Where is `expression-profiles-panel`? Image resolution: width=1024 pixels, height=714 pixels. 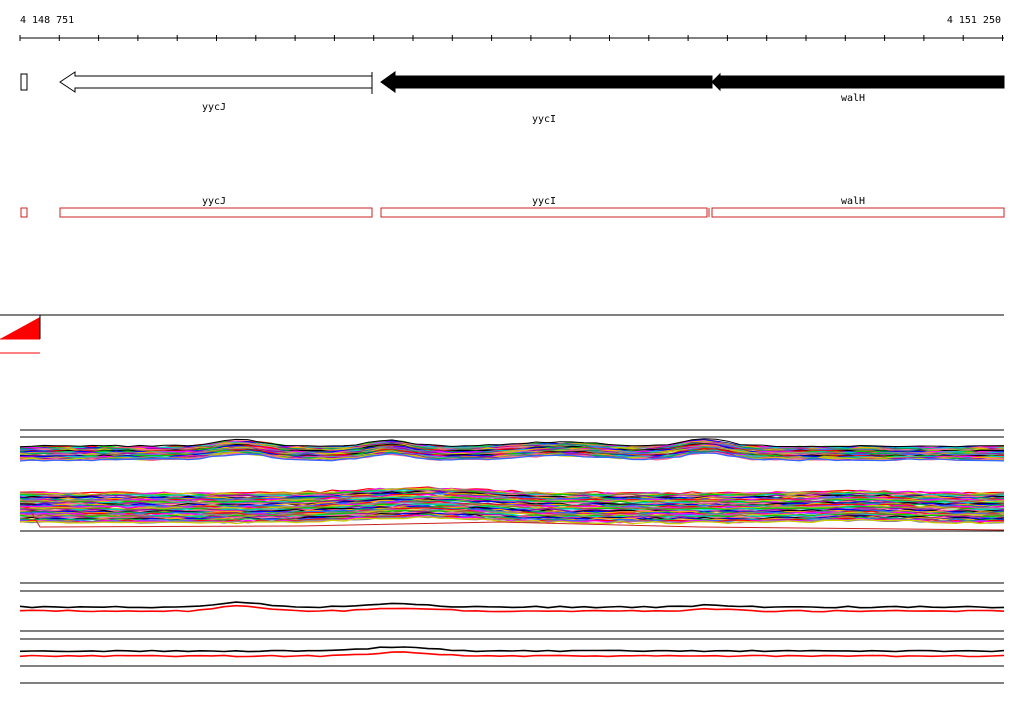 expression-profiles-panel is located at coordinates (512, 480).